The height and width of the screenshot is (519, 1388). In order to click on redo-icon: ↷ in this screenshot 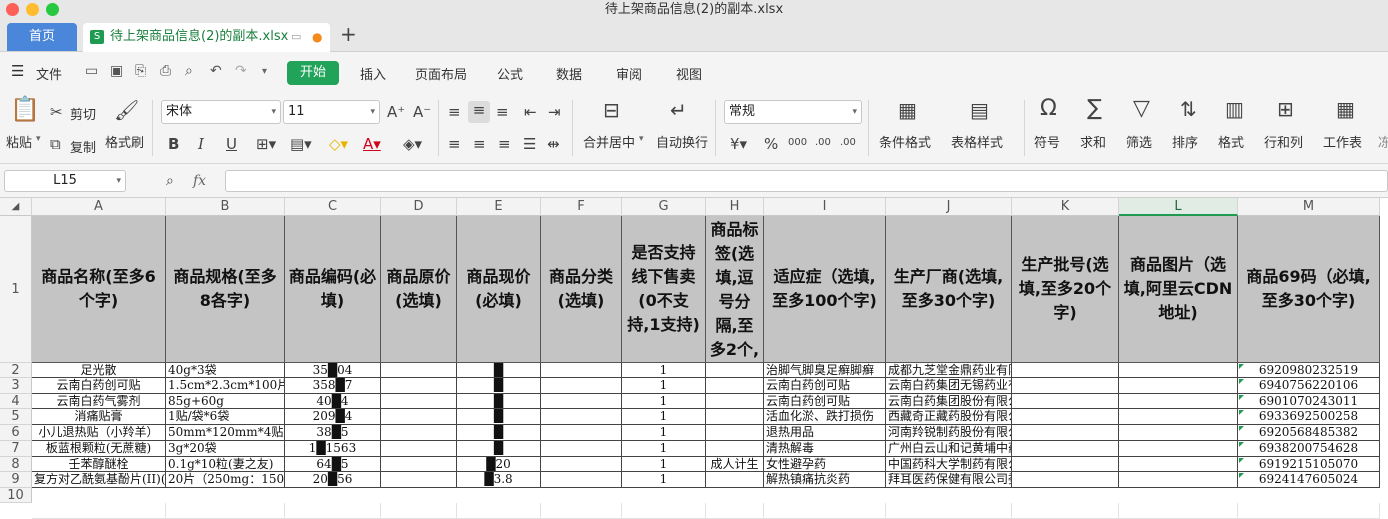, I will do `click(241, 71)`.